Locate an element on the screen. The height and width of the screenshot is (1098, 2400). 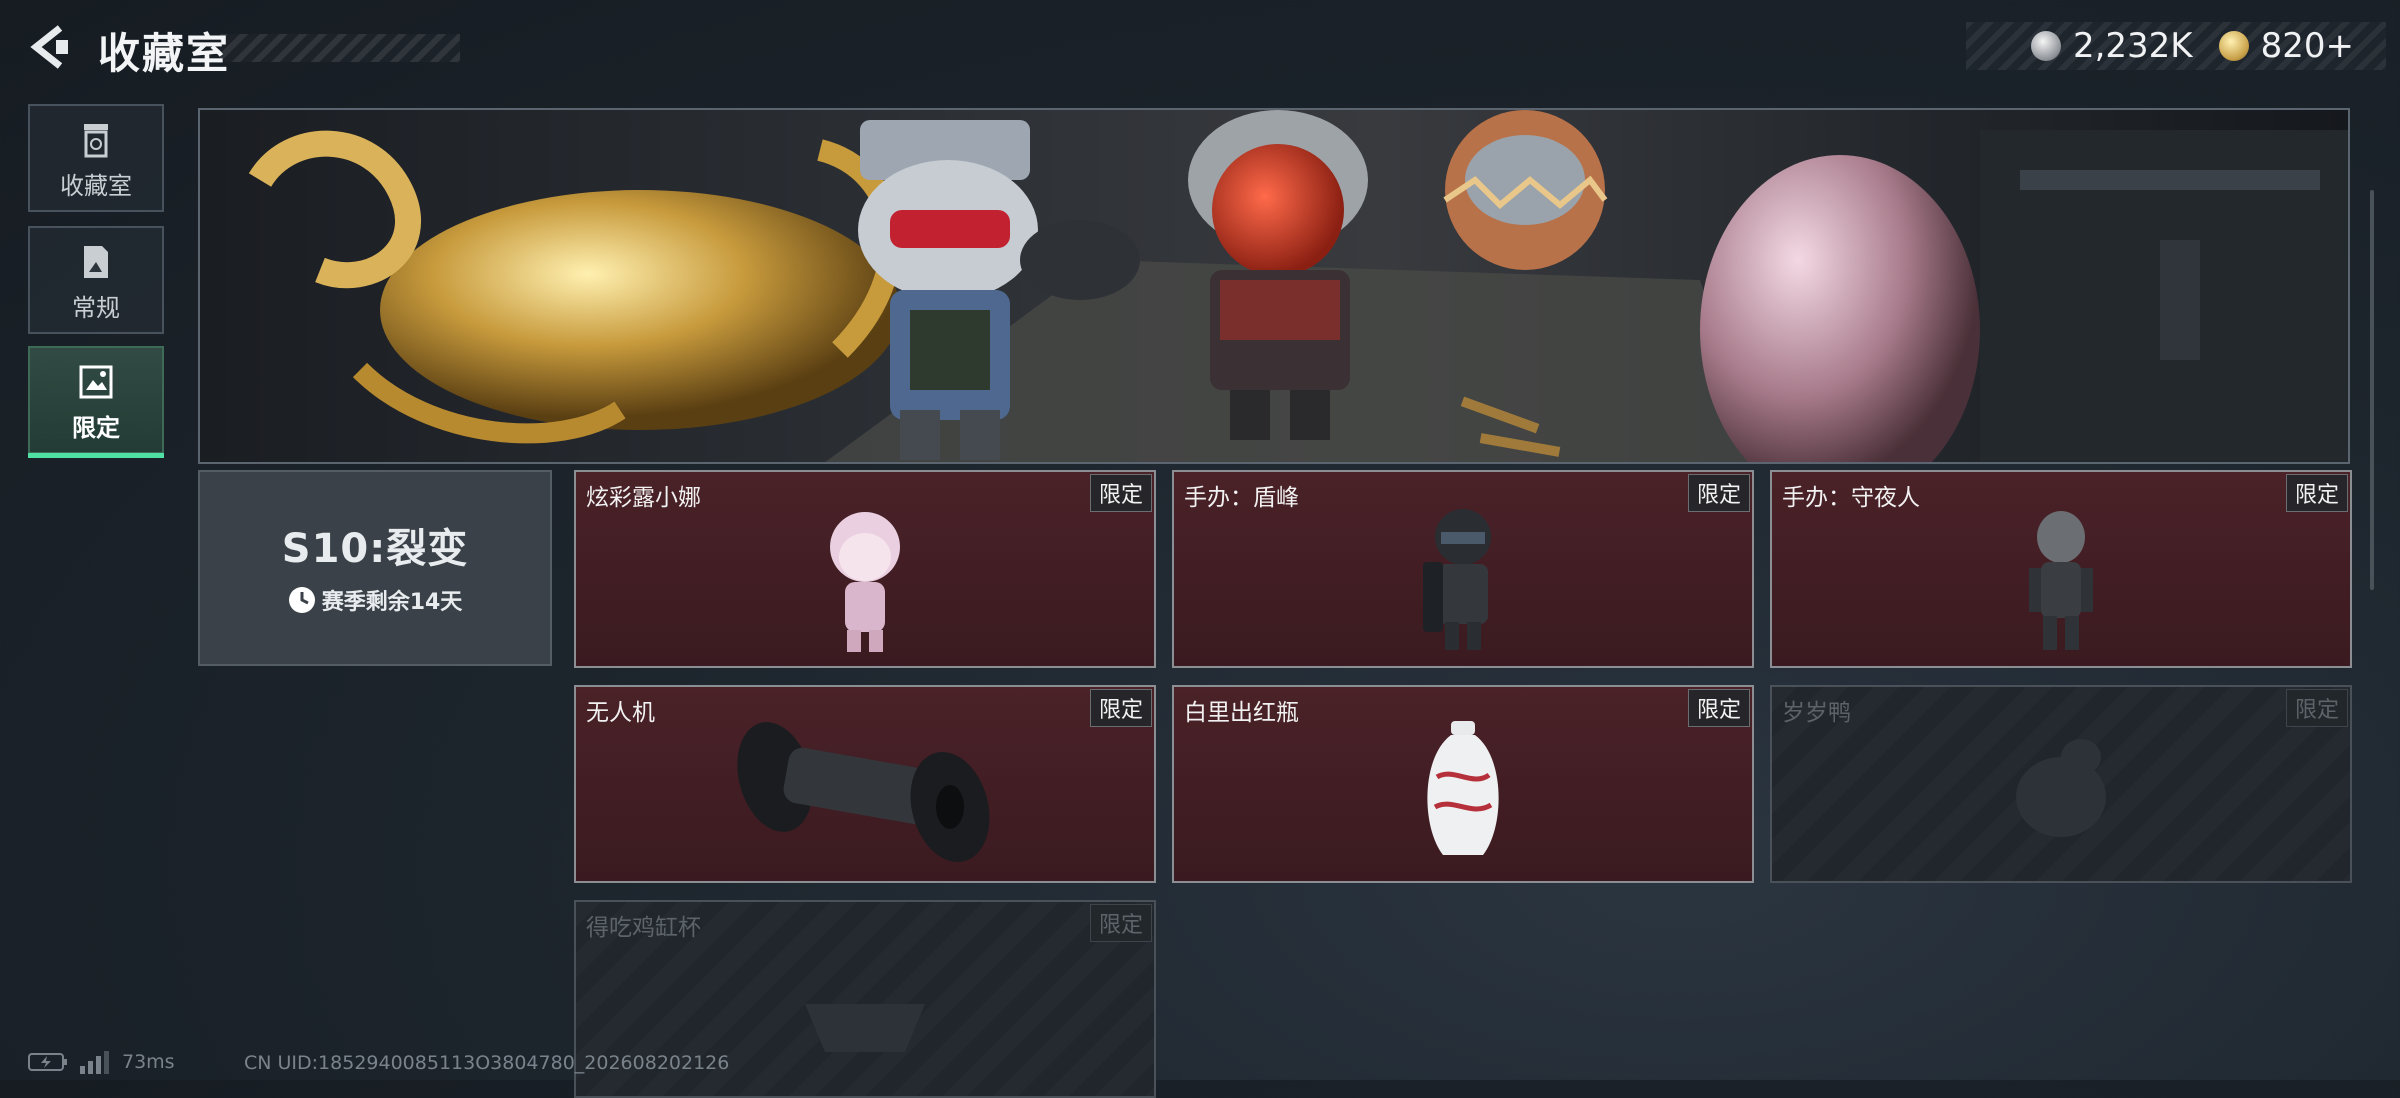
cup-silhouette-icon is located at coordinates (865, 1028).